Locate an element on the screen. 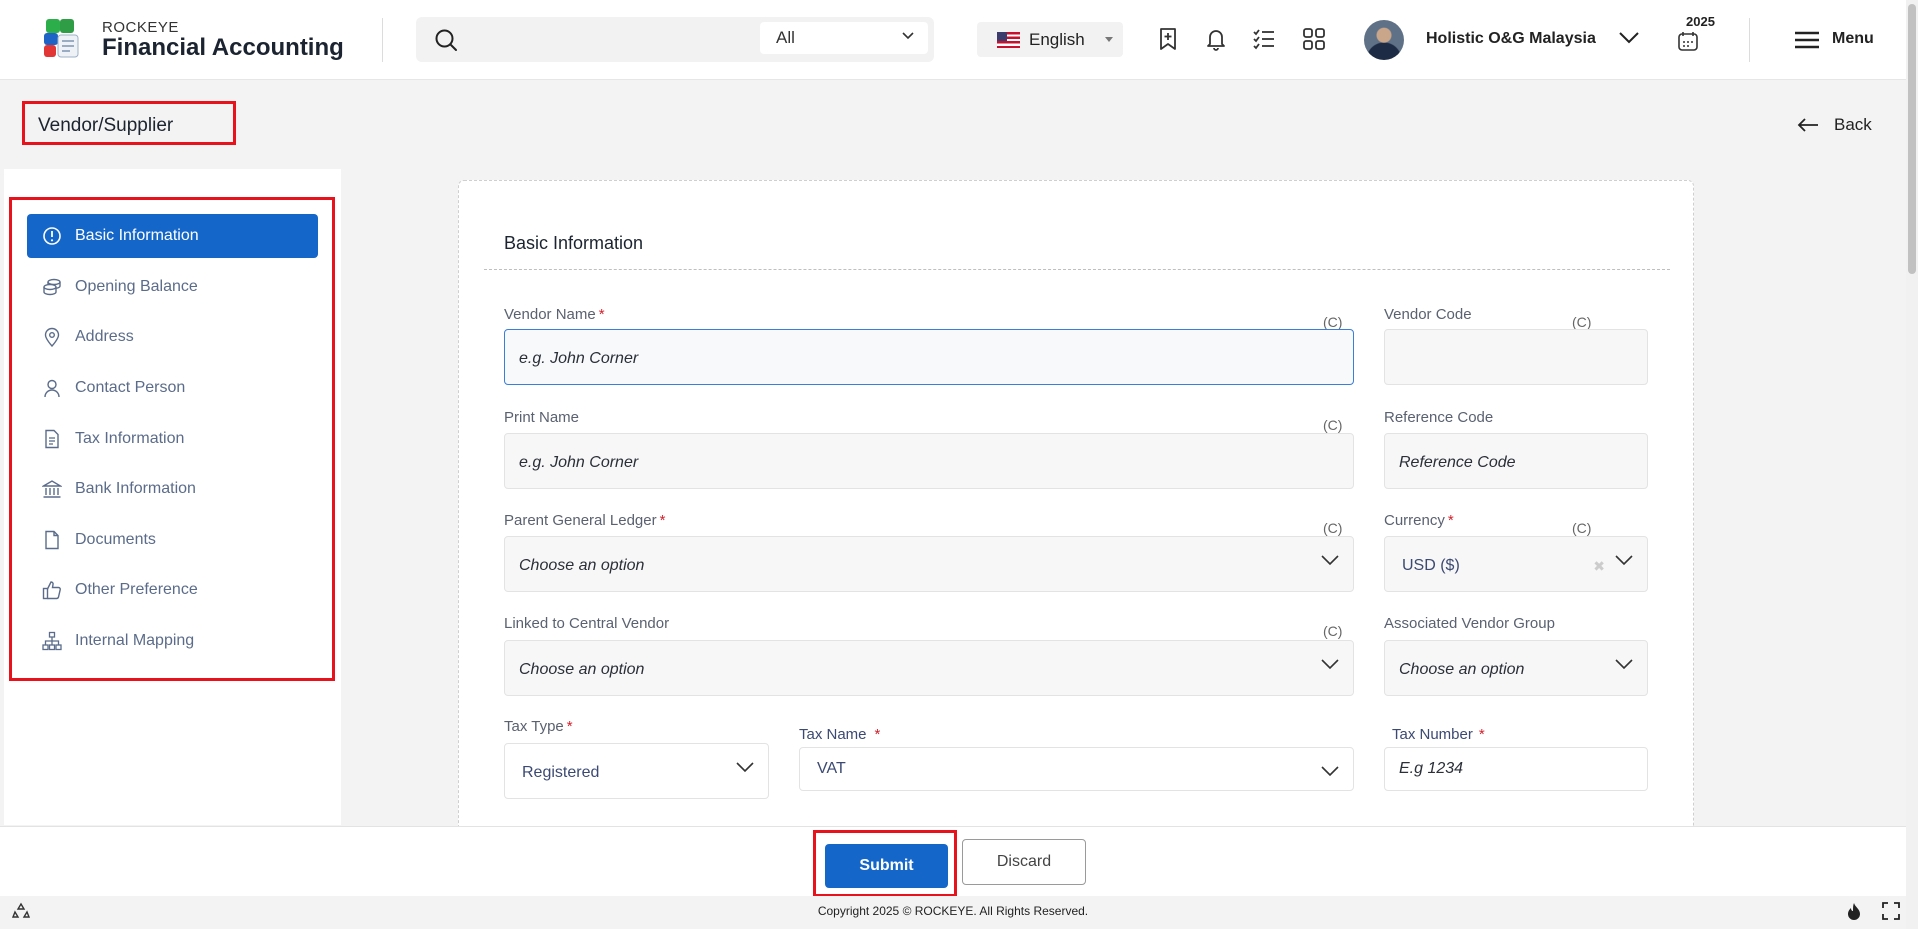 Image resolution: width=1918 pixels, height=929 pixels. search-scope-value: All is located at coordinates (785, 37).